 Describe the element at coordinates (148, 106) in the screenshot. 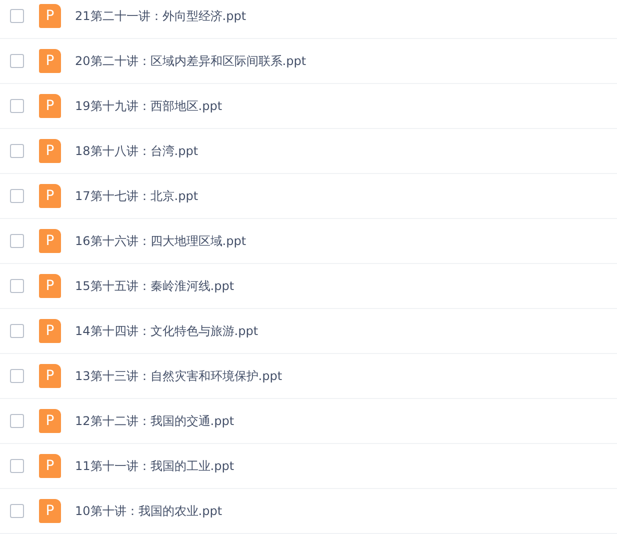

I see `file-name: 19第十九讲：西部地区.ppt` at that location.